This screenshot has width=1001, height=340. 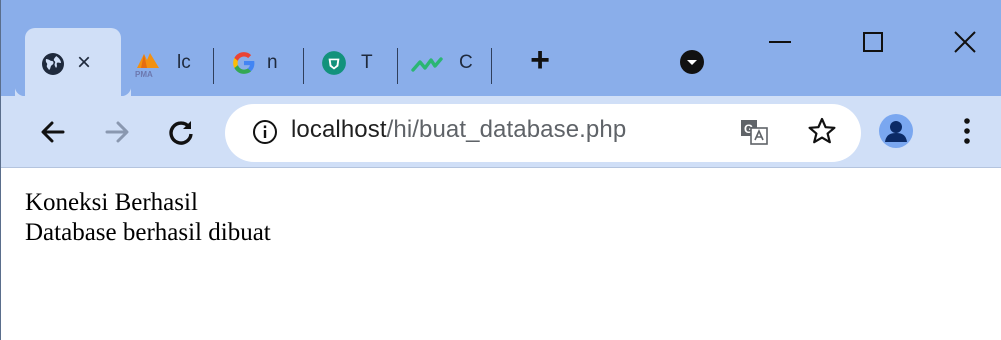 I want to click on forward-button, so click(x=117, y=132).